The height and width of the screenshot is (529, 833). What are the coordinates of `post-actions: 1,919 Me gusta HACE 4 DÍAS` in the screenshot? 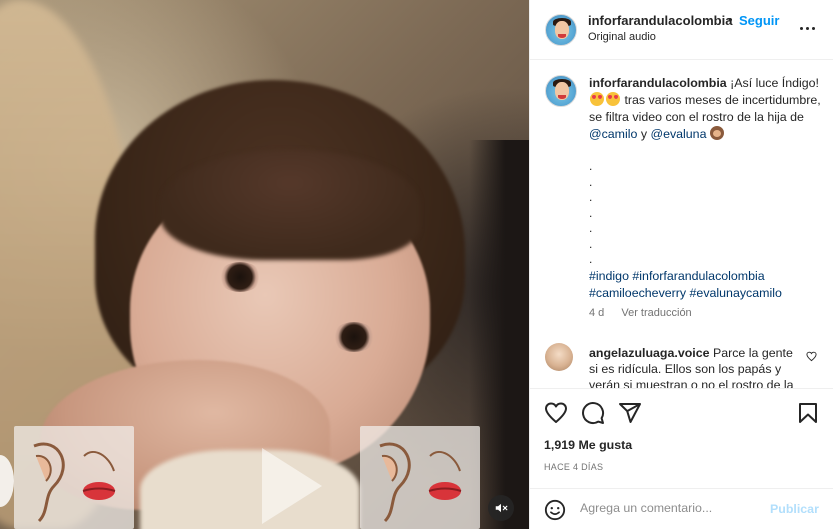 It's located at (681, 433).